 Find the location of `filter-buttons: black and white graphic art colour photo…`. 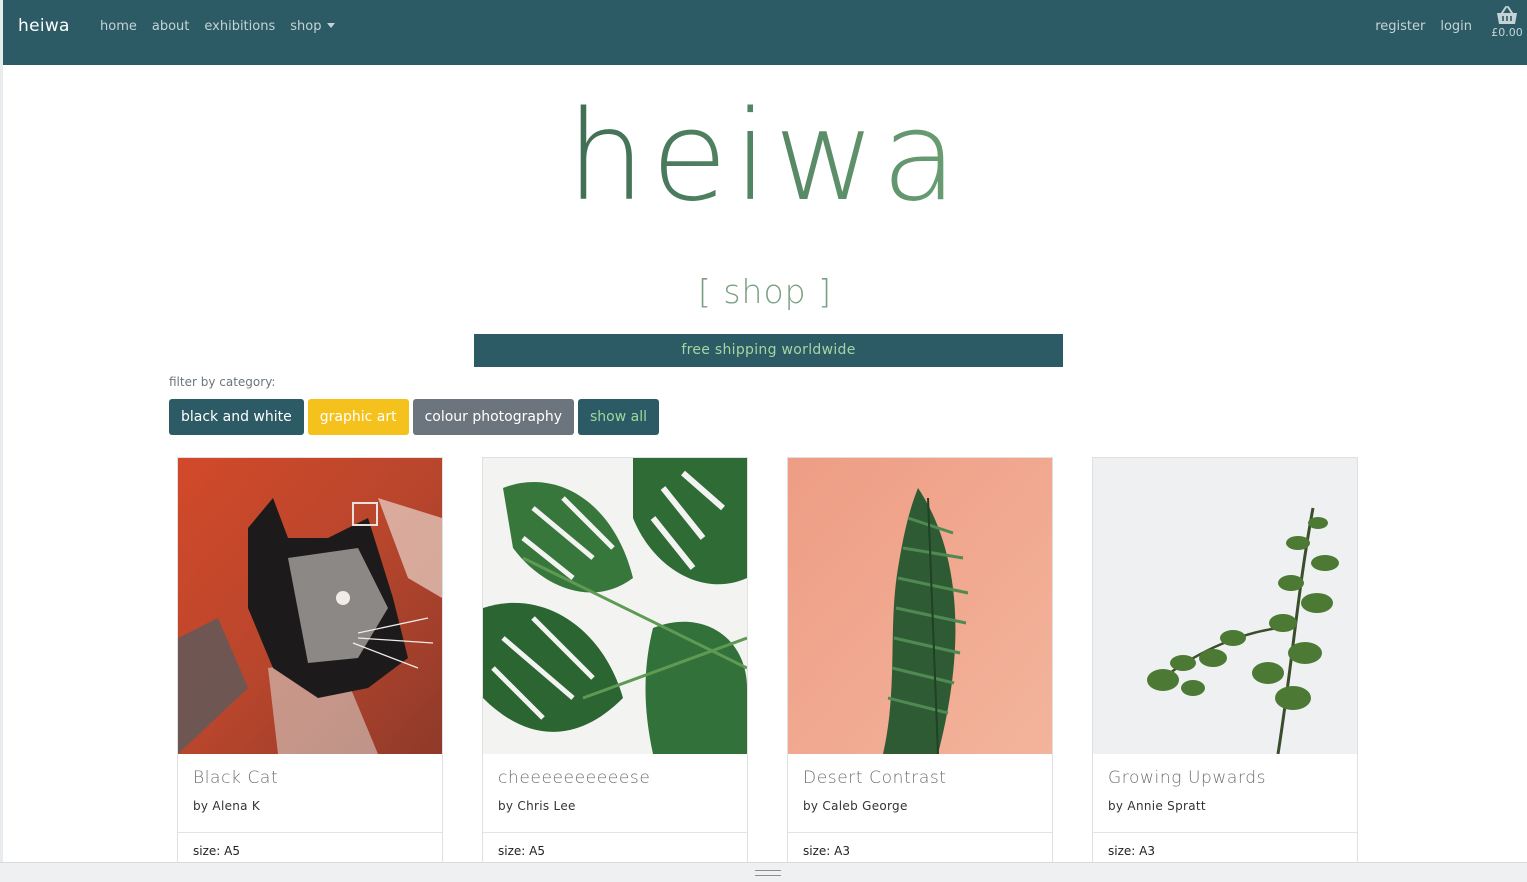

filter-buttons: black and white graphic art colour photo… is located at coordinates (414, 417).